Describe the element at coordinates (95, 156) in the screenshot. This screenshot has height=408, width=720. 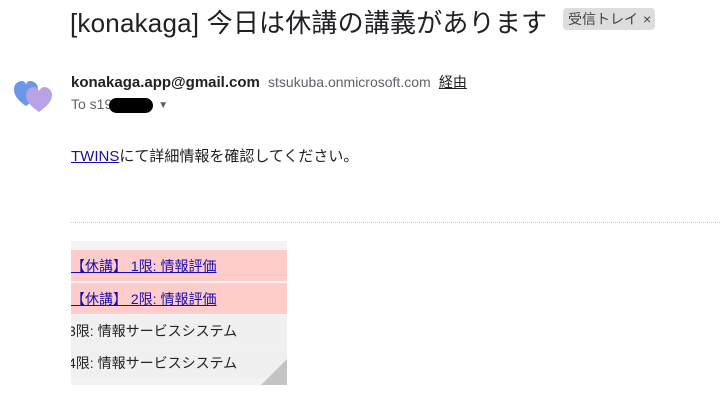
I see `twins-link: TWINS` at that location.